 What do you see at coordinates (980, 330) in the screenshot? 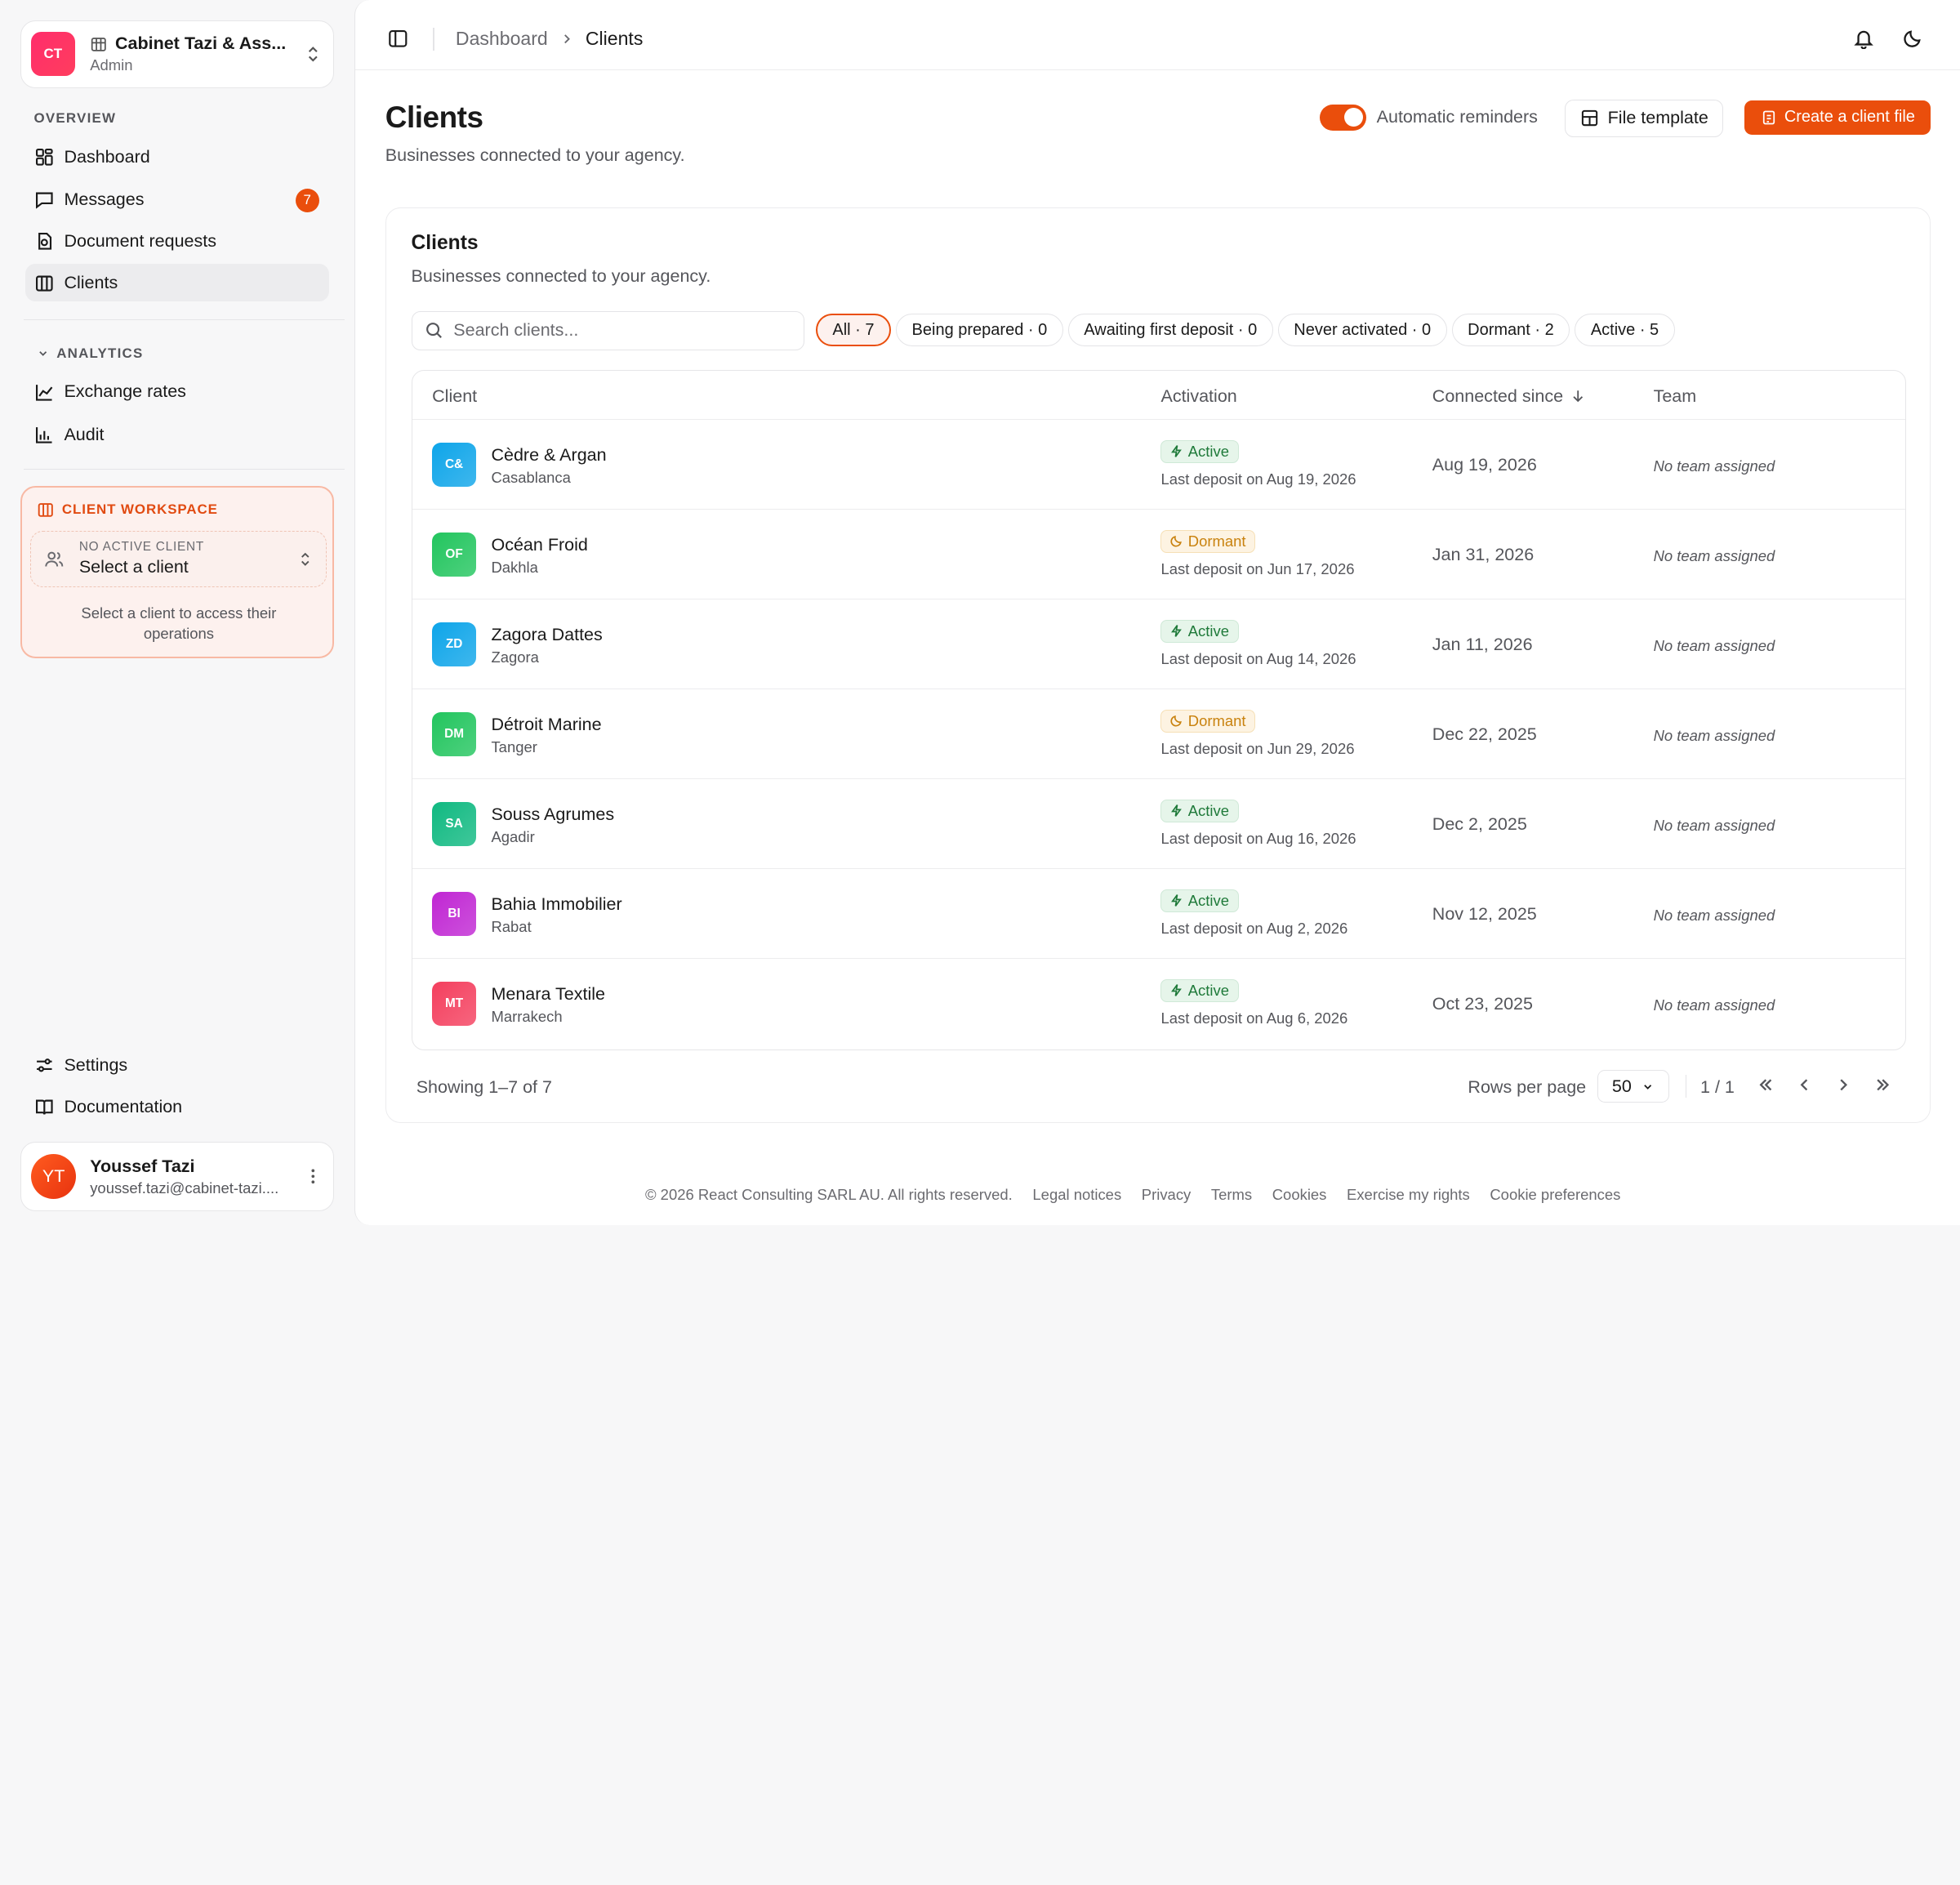
I see `filter-being-prepared: Being prepared · 0` at bounding box center [980, 330].